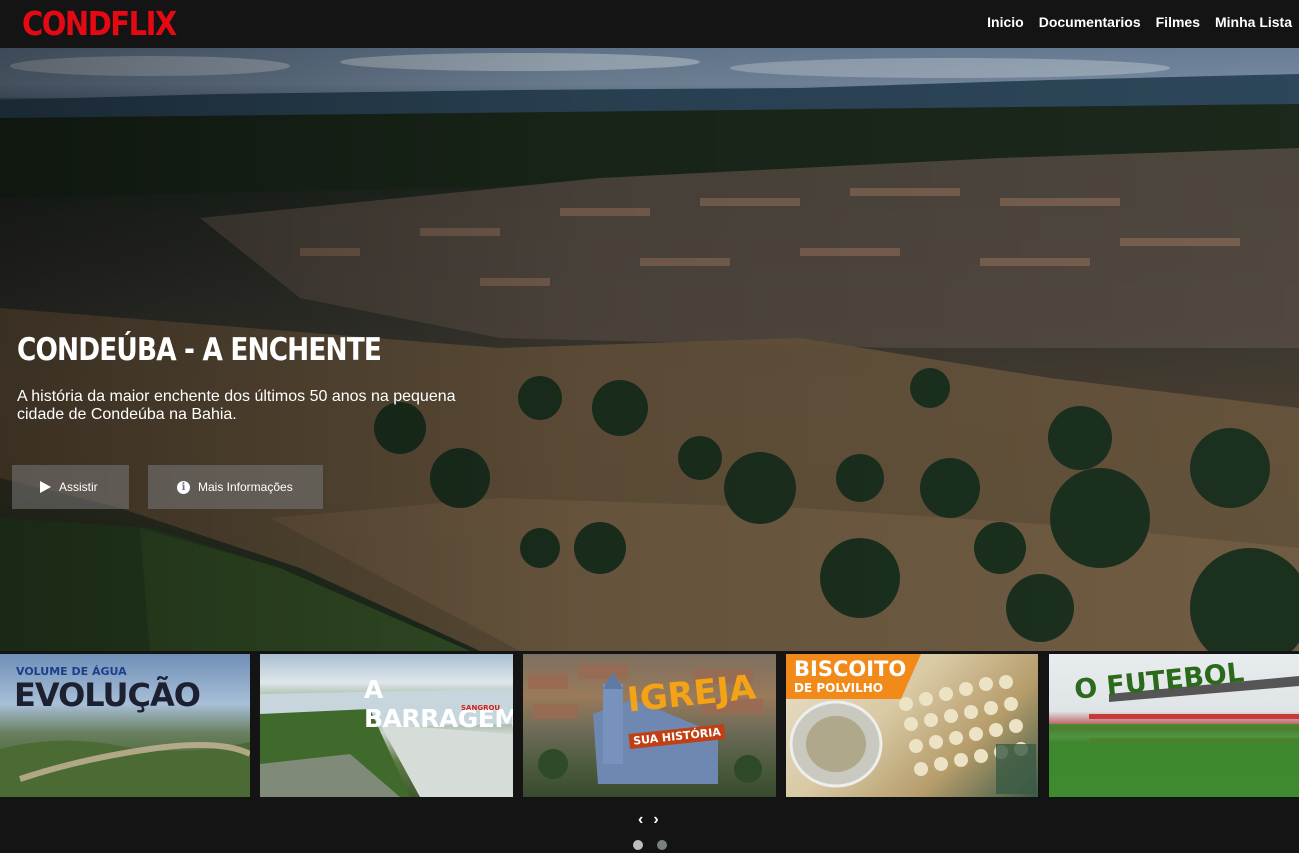 Image resolution: width=1299 pixels, height=853 pixels. What do you see at coordinates (245, 487) in the screenshot?
I see `more-info-button-label: Mais Informações` at bounding box center [245, 487].